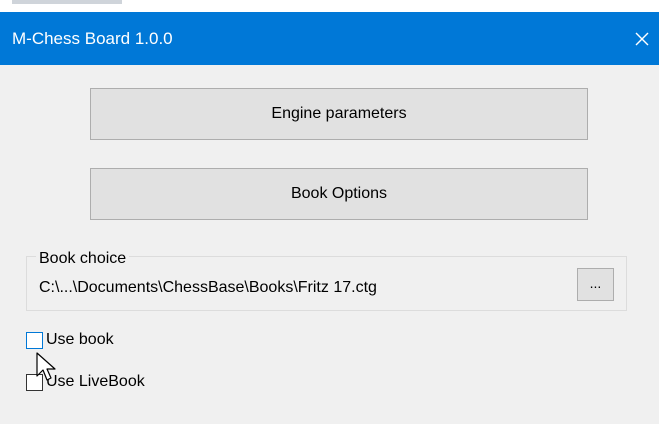 The image size is (659, 424). I want to click on window-title: M-Chess Board 1.0.0, so click(92, 38).